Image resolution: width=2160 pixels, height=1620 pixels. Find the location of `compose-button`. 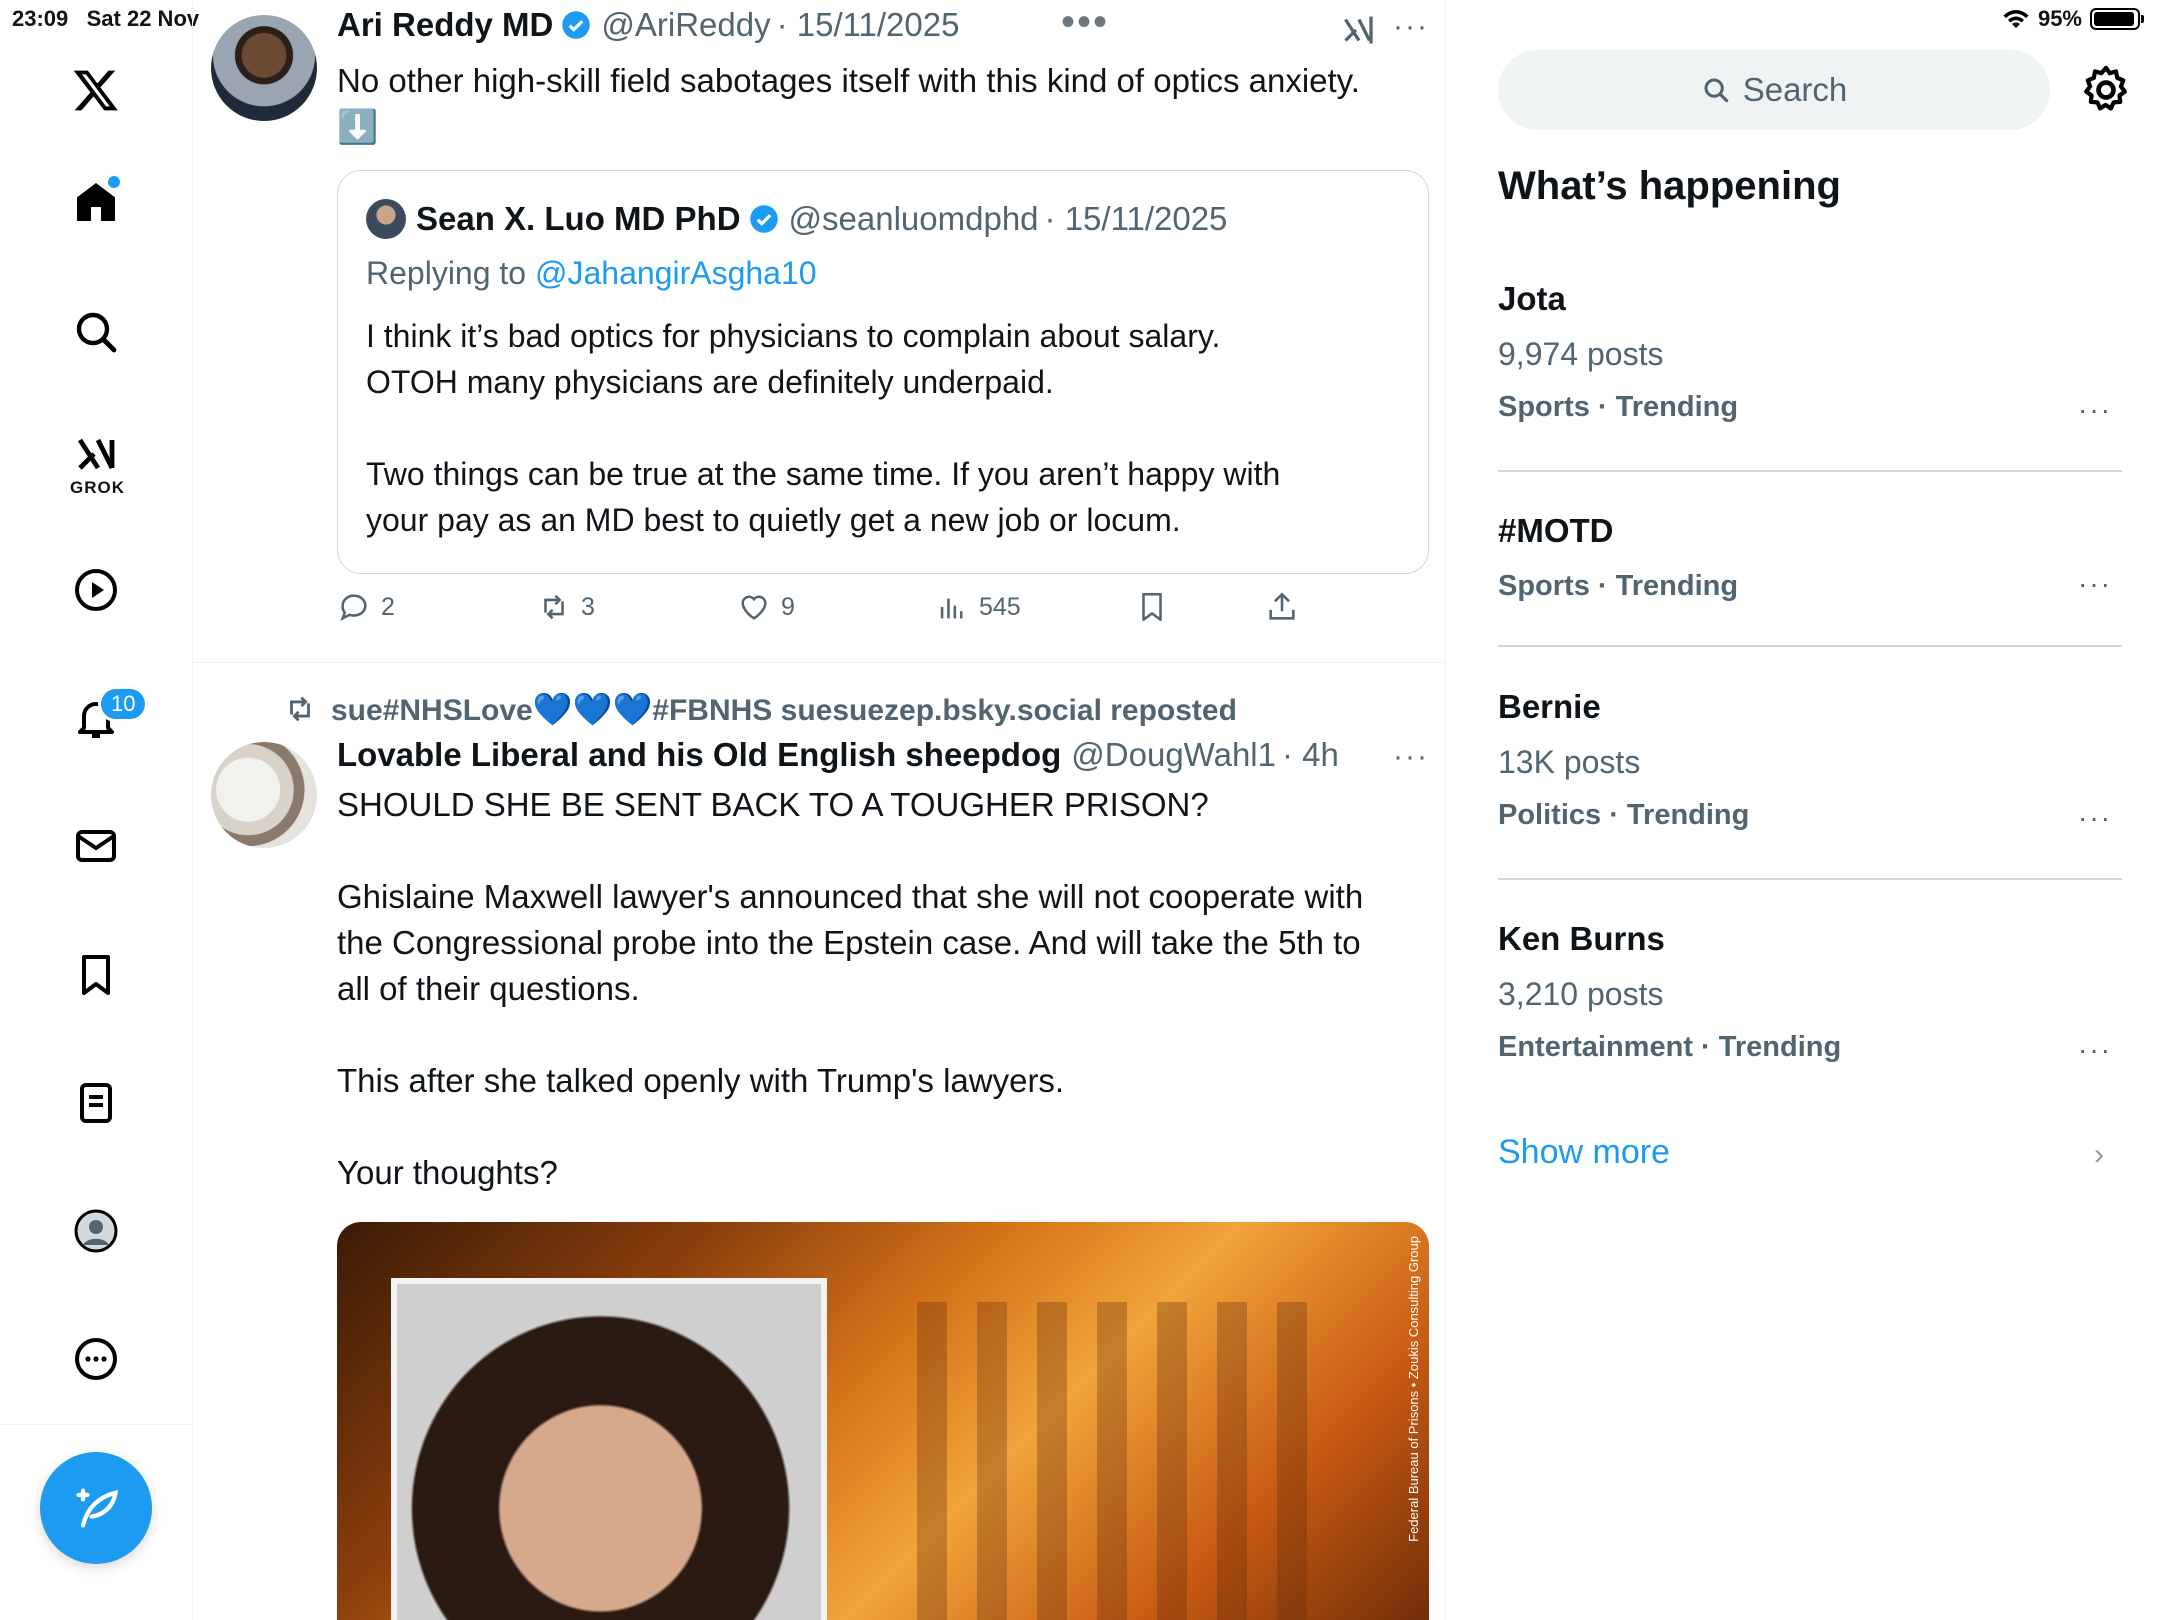

compose-button is located at coordinates (96, 1508).